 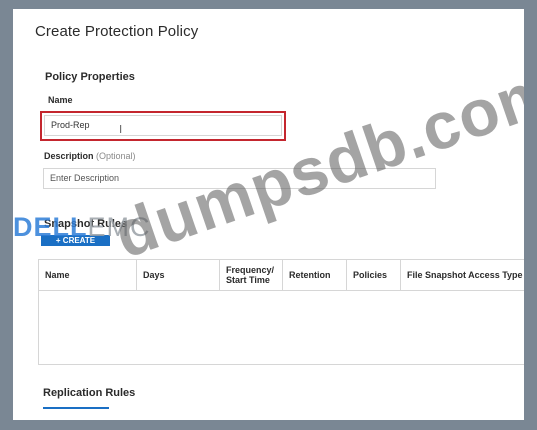 I want to click on column-policies: Policies, so click(x=374, y=275).